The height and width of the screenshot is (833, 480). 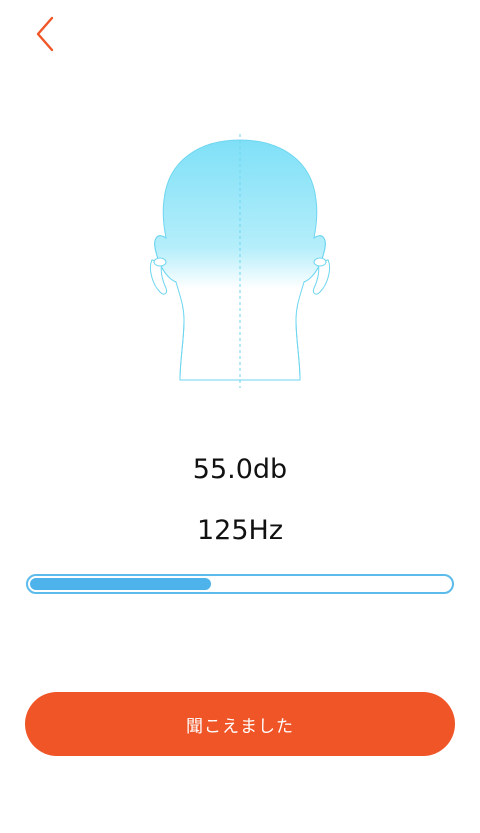 What do you see at coordinates (240, 255) in the screenshot?
I see `head-with-earbuds-icon` at bounding box center [240, 255].